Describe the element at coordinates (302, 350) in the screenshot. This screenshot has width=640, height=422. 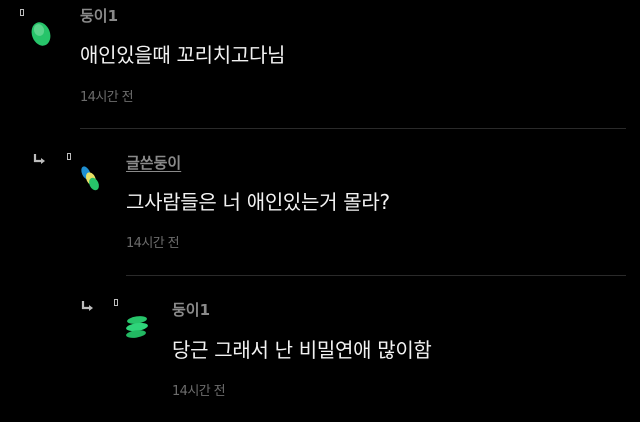
I see `comment-text: 당근 그래서 난 비밀연애 많이함` at that location.